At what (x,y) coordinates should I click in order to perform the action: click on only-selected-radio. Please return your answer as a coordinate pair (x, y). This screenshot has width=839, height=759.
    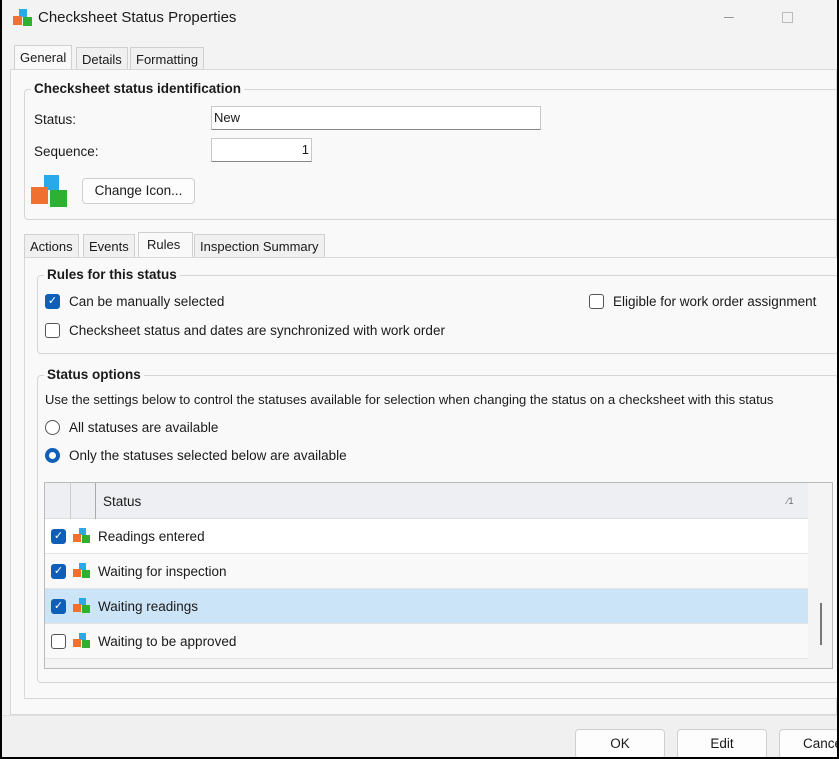
    Looking at the image, I should click on (52, 455).